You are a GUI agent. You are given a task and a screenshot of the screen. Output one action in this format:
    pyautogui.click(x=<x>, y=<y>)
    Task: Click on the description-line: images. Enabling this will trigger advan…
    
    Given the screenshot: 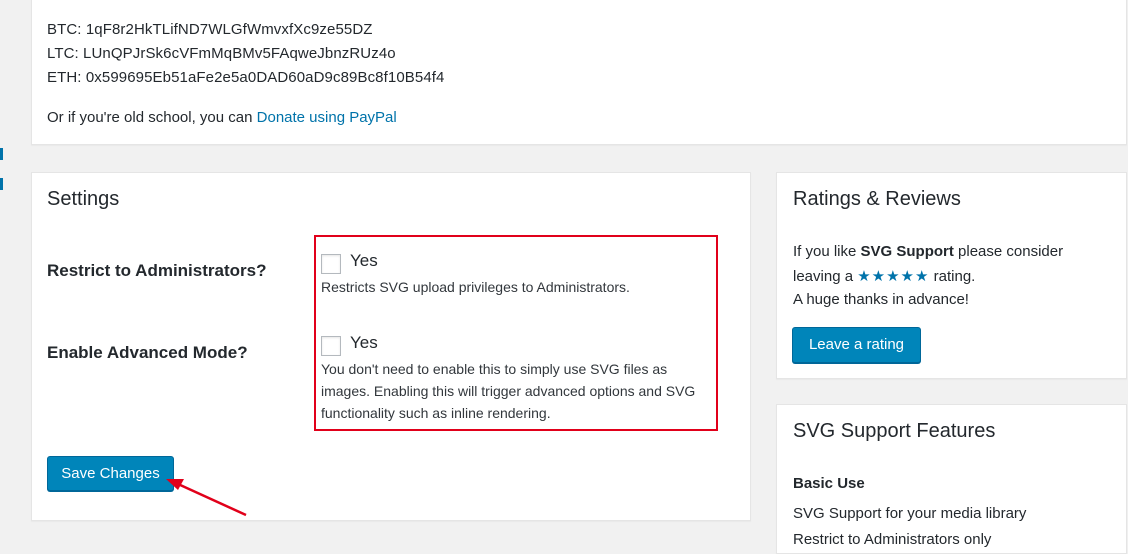 What is the action you would take?
    pyautogui.click(x=508, y=391)
    